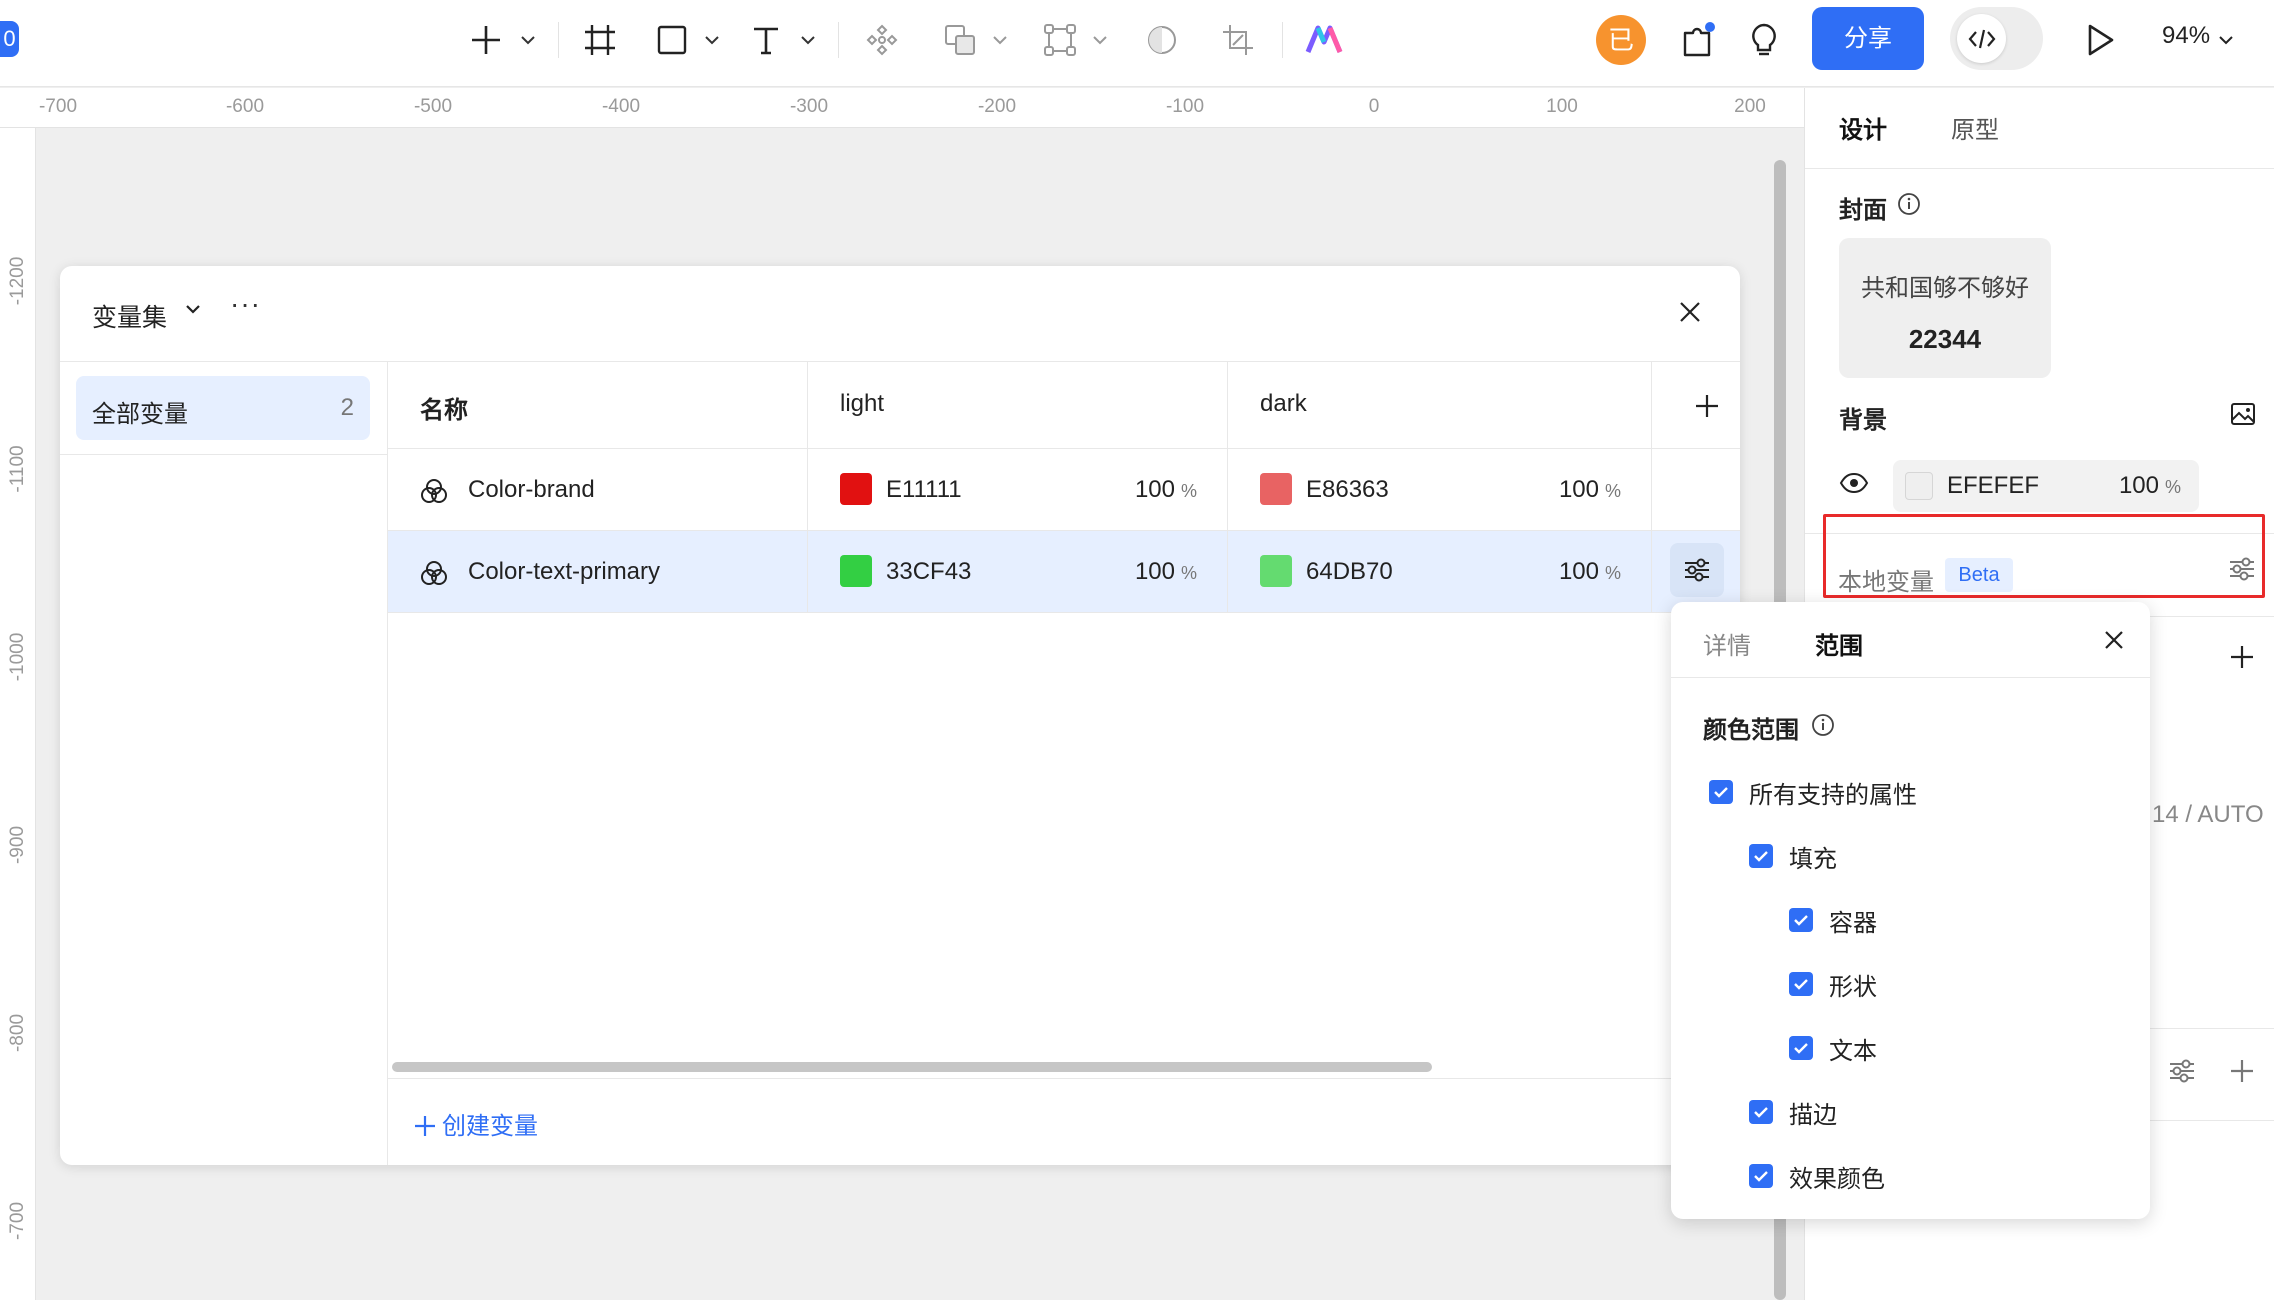 This screenshot has width=2274, height=1300. What do you see at coordinates (1793, 856) in the screenshot?
I see `scope-option-fill: 填充` at bounding box center [1793, 856].